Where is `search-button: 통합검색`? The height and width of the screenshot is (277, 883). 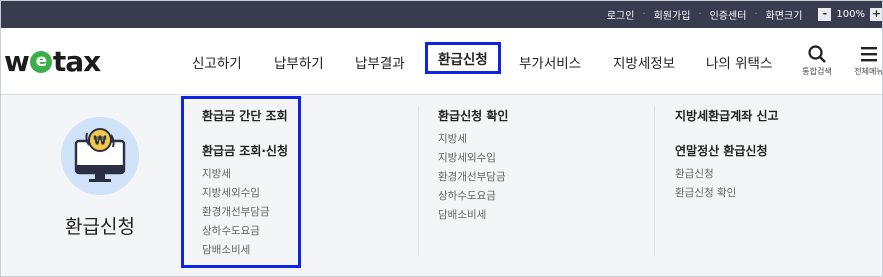 search-button: 통합검색 is located at coordinates (817, 60).